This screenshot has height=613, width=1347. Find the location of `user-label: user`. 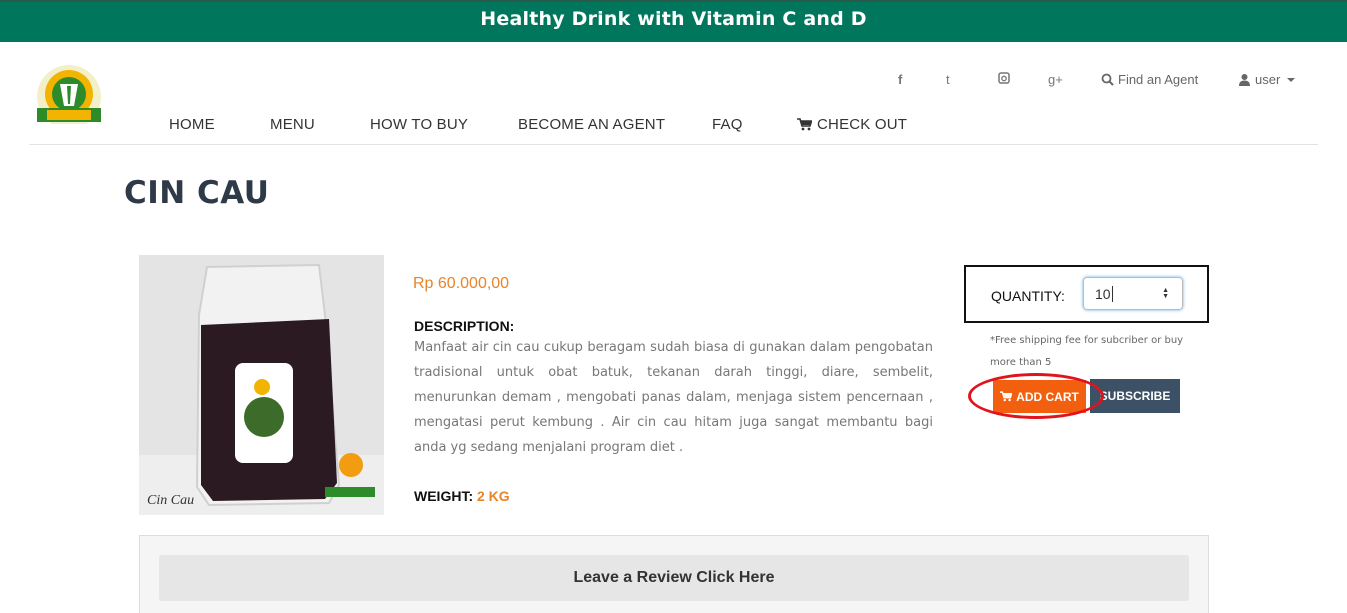

user-label: user is located at coordinates (1268, 79).